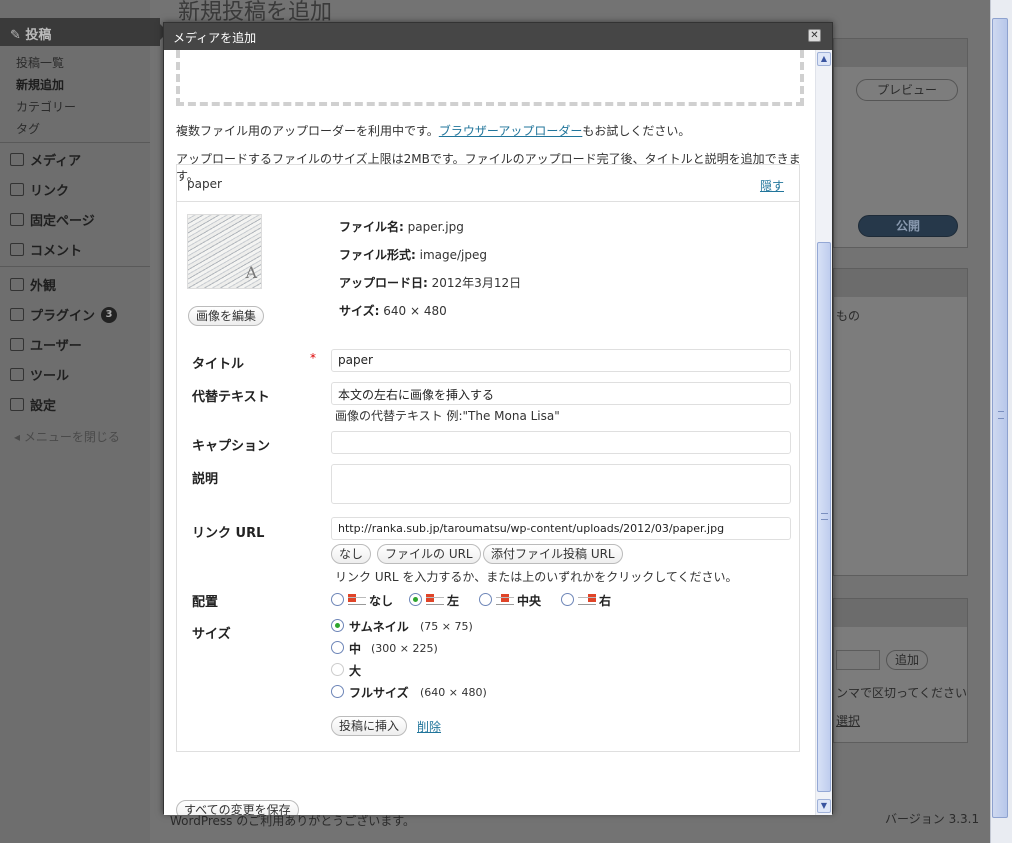 The width and height of the screenshot is (1012, 843). I want to click on settings-icon, so click(17, 404).